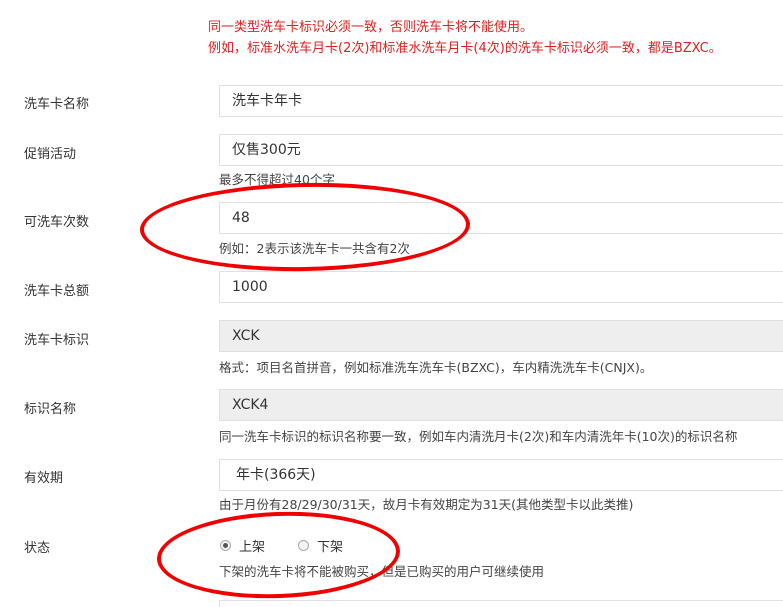 The image size is (783, 607). Describe the element at coordinates (501, 475) in the screenshot. I see `validity-select: 年卡(366天)` at that location.